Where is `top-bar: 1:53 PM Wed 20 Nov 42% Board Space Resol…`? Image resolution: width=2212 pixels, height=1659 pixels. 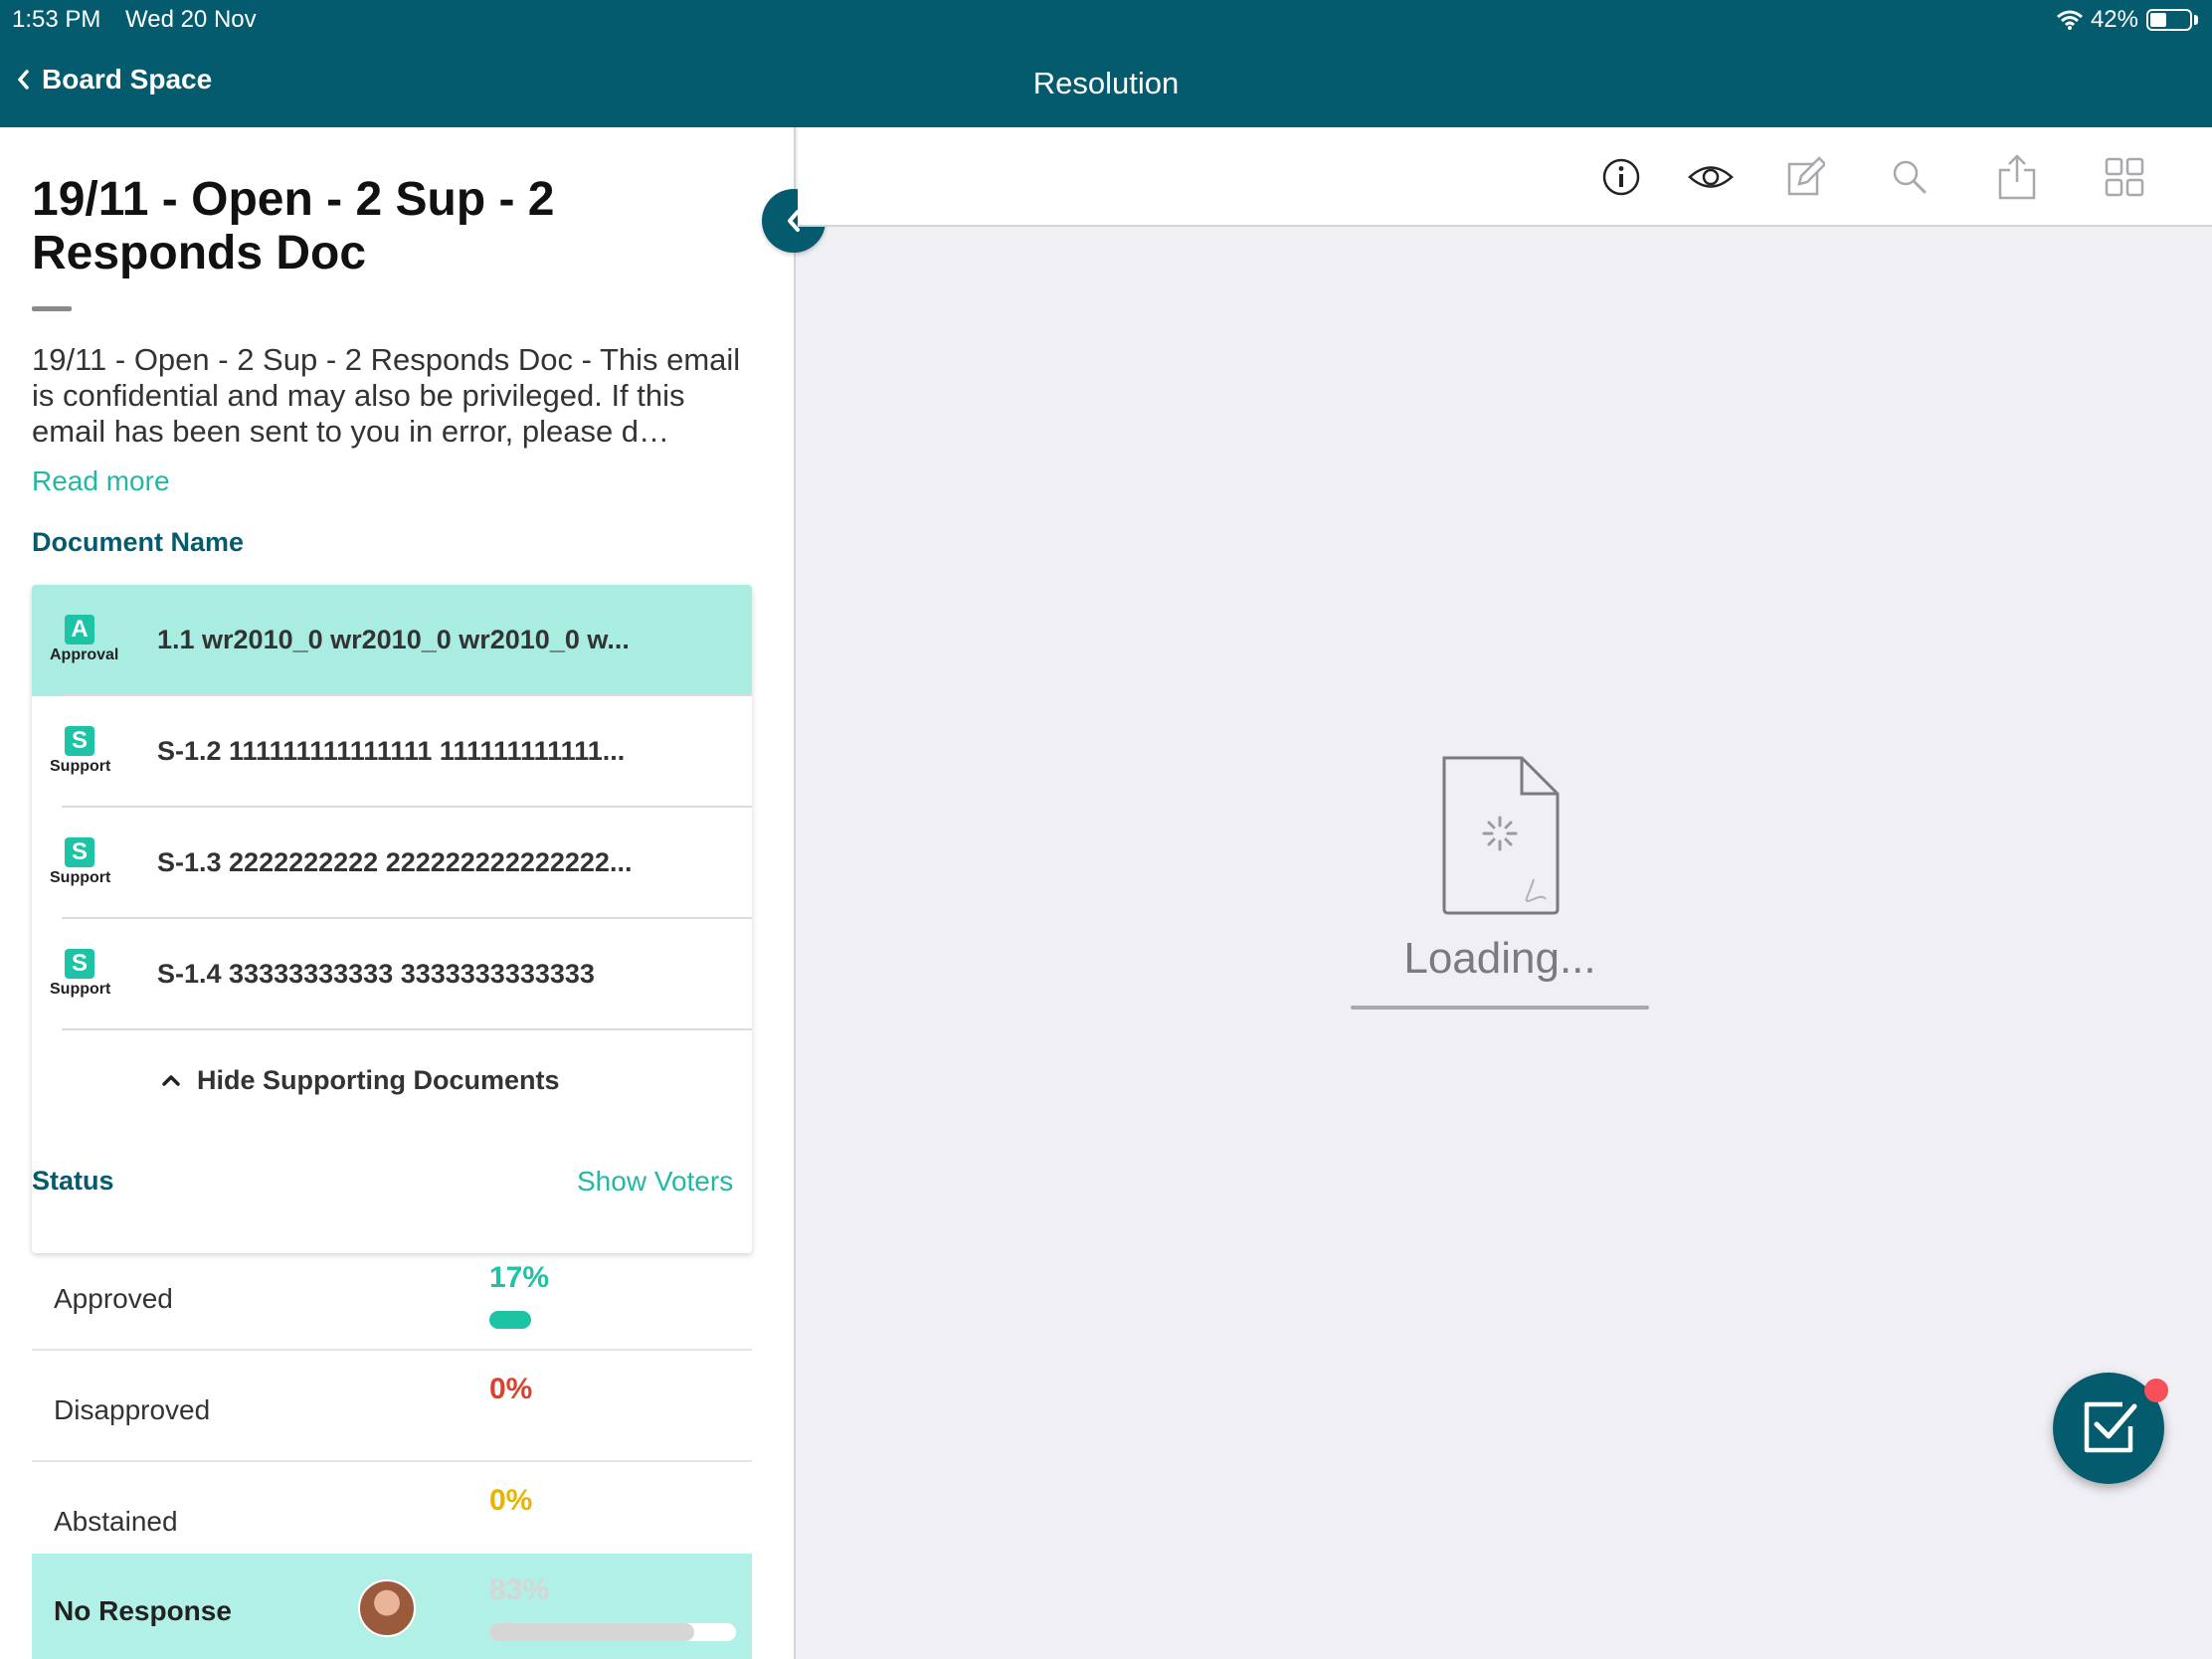
top-bar: 1:53 PM Wed 20 Nov 42% Board Space Resol… is located at coordinates (1106, 63).